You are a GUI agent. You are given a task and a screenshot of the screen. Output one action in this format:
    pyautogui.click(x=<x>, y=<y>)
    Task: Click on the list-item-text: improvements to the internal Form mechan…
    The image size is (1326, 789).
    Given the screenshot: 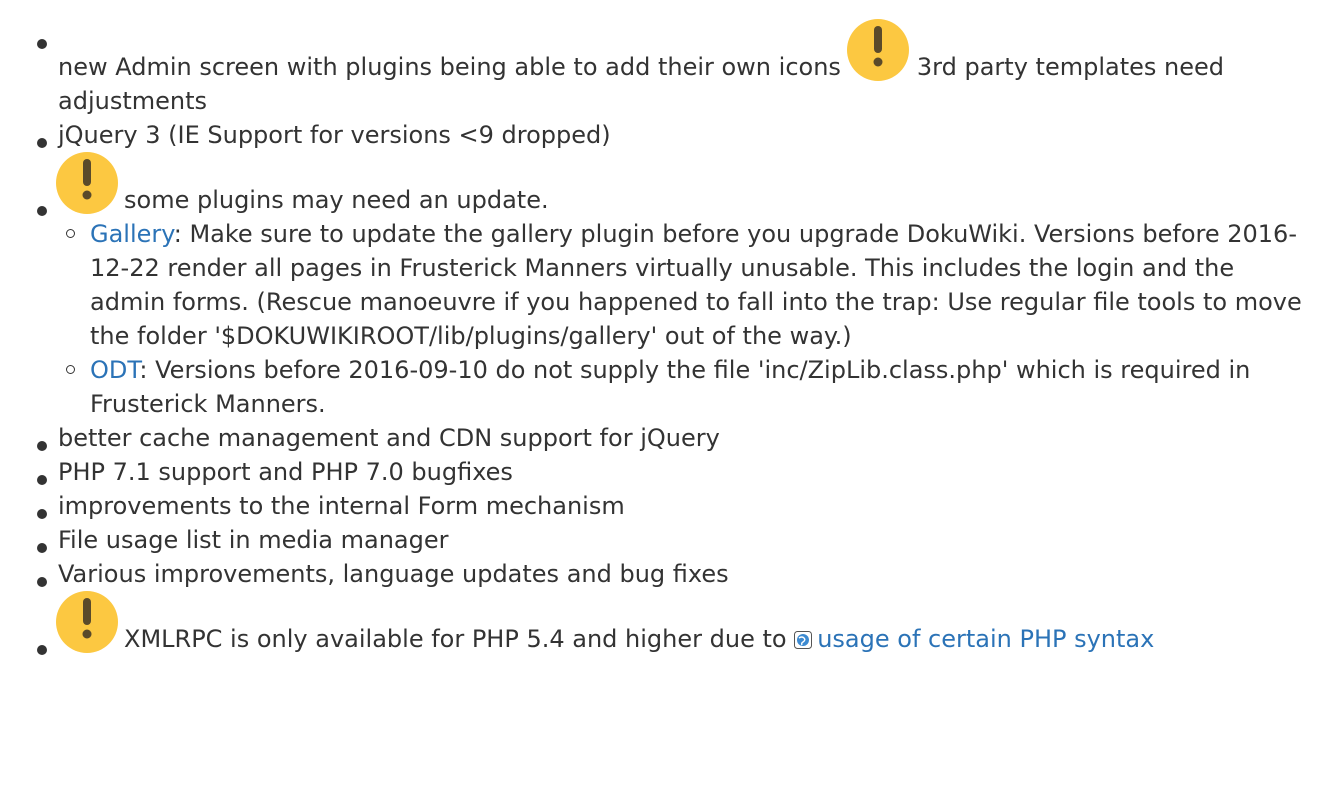 What is the action you would take?
    pyautogui.click(x=341, y=506)
    